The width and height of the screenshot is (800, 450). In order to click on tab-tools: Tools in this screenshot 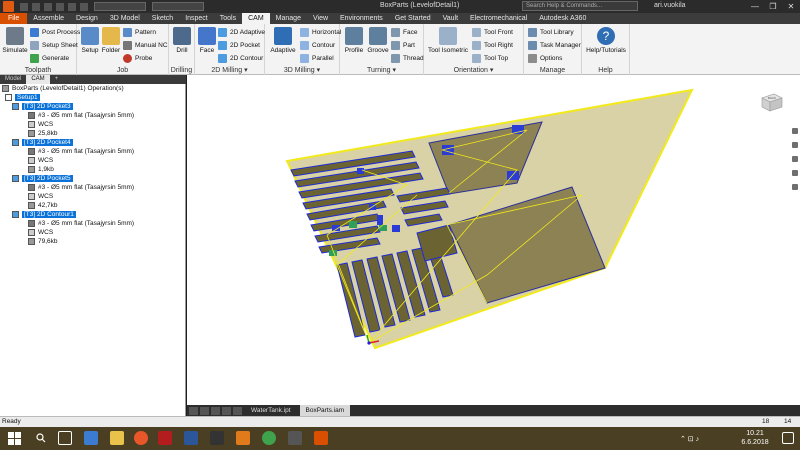, I will do `click(228, 18)`.